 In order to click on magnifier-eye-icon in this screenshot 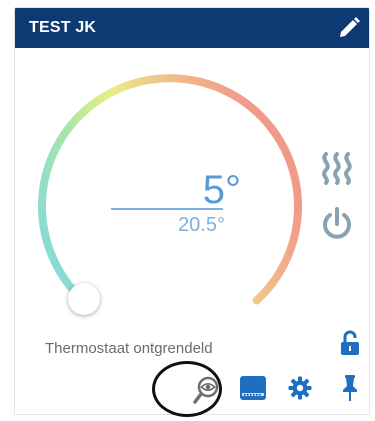, I will do `click(206, 390)`.